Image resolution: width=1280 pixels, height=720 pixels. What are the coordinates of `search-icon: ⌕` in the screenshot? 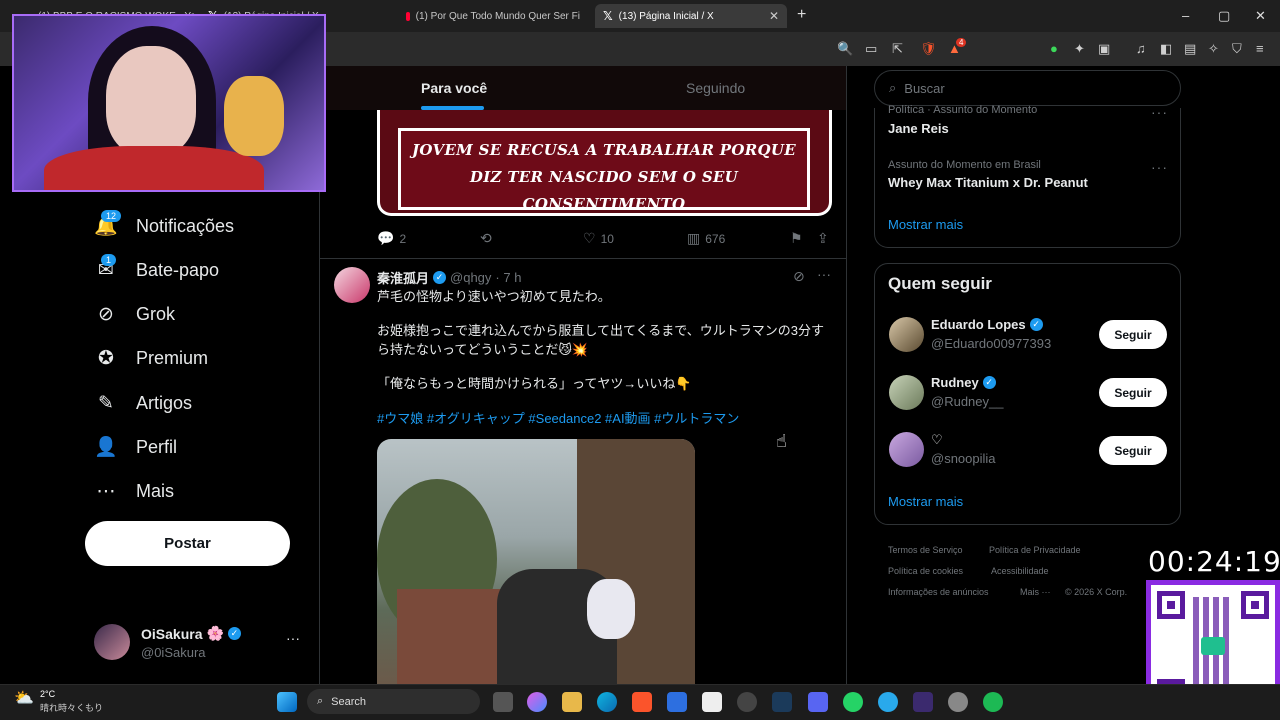 It's located at (893, 87).